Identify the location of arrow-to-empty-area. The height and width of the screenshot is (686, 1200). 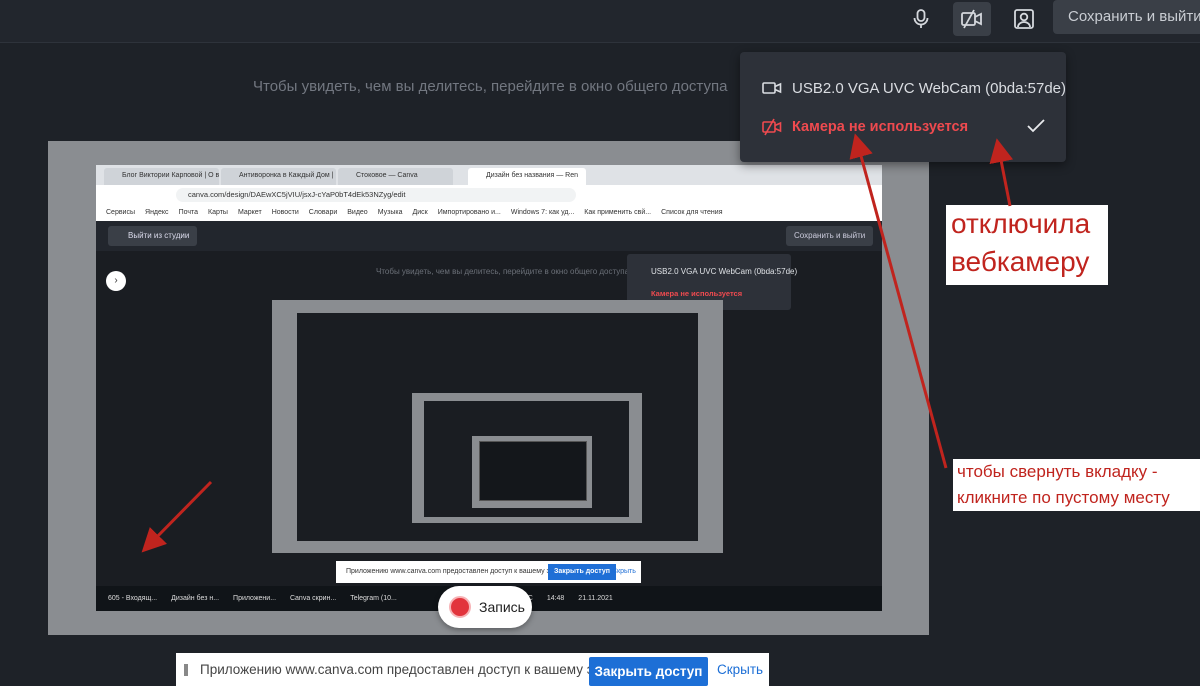
(177, 516).